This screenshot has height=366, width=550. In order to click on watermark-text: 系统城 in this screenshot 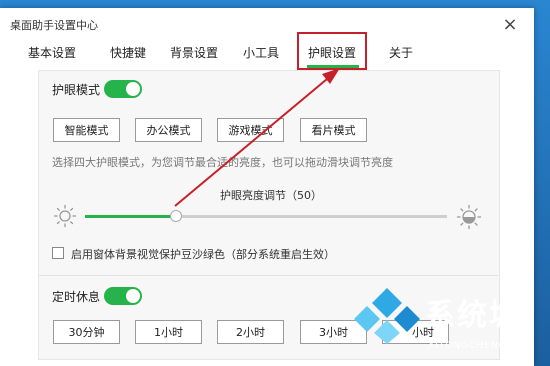, I will do `click(473, 315)`.